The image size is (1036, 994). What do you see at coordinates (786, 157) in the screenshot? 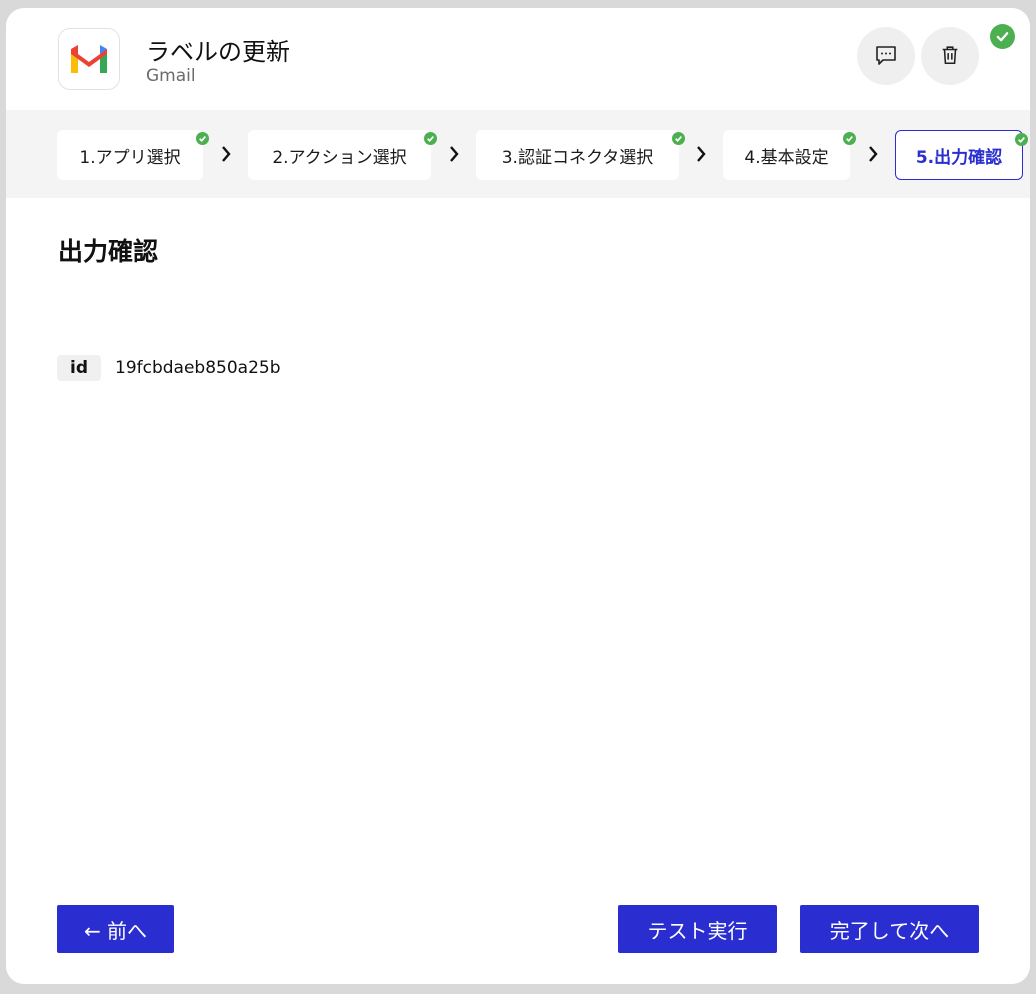
I see `step-label: 4.基本設定` at bounding box center [786, 157].